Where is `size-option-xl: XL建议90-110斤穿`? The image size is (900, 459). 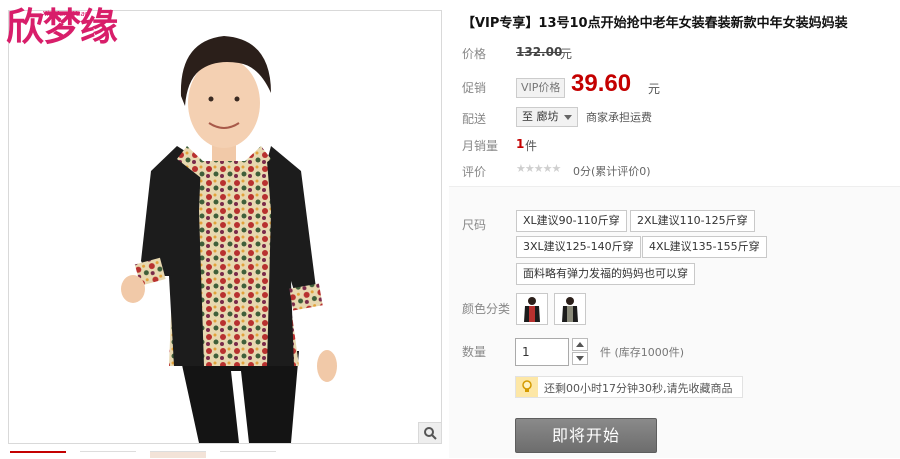 size-option-xl: XL建议90-110斤穿 is located at coordinates (571, 221).